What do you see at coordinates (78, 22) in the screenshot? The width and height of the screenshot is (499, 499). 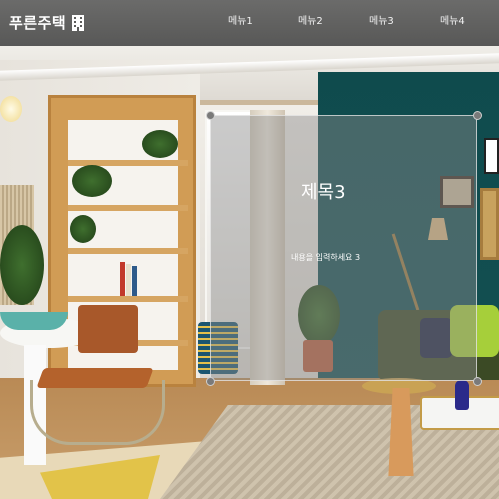 I see `building-icon` at bounding box center [78, 22].